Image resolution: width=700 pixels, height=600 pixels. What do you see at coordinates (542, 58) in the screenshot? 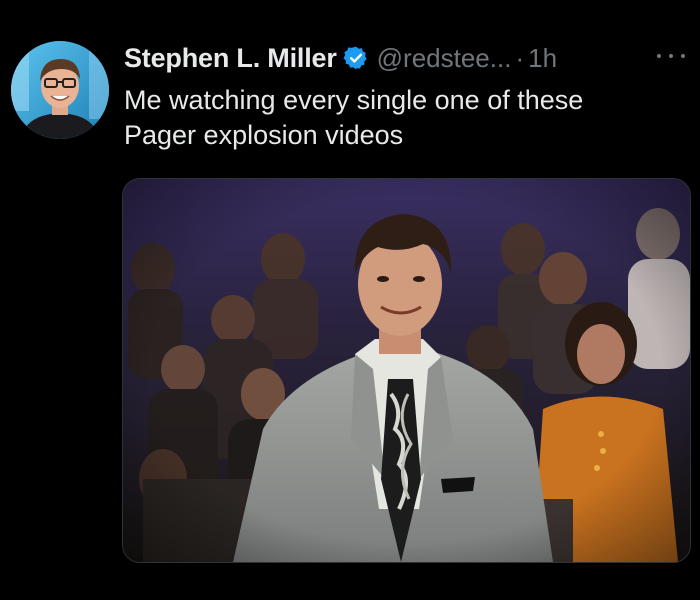
I see `timestamp: 1h` at bounding box center [542, 58].